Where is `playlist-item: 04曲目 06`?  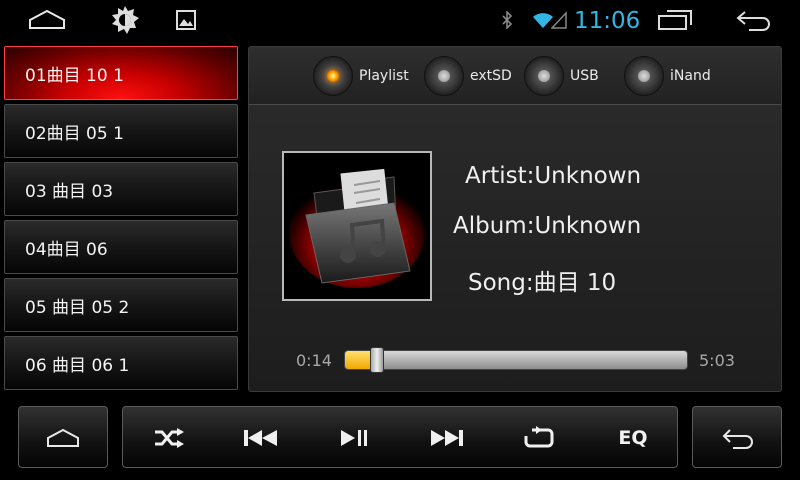
playlist-item: 04曲目 06 is located at coordinates (121, 247).